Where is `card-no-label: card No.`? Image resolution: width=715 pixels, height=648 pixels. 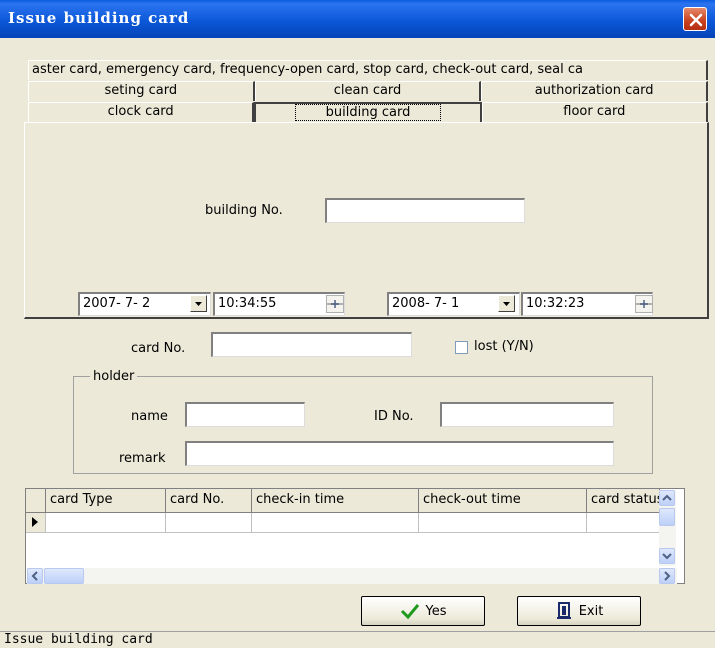 card-no-label: card No. is located at coordinates (158, 348).